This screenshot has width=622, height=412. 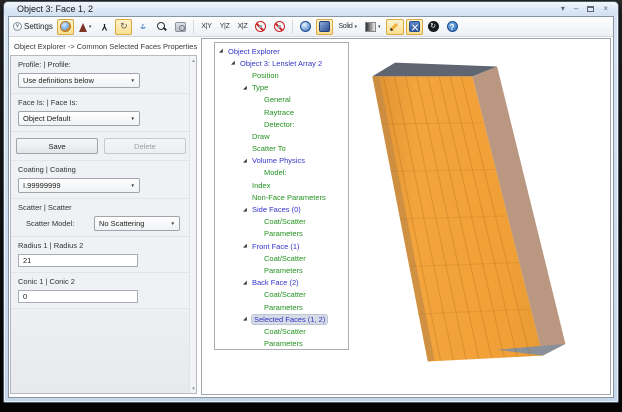 What do you see at coordinates (145, 146) in the screenshot?
I see `delete-button: Delete` at bounding box center [145, 146].